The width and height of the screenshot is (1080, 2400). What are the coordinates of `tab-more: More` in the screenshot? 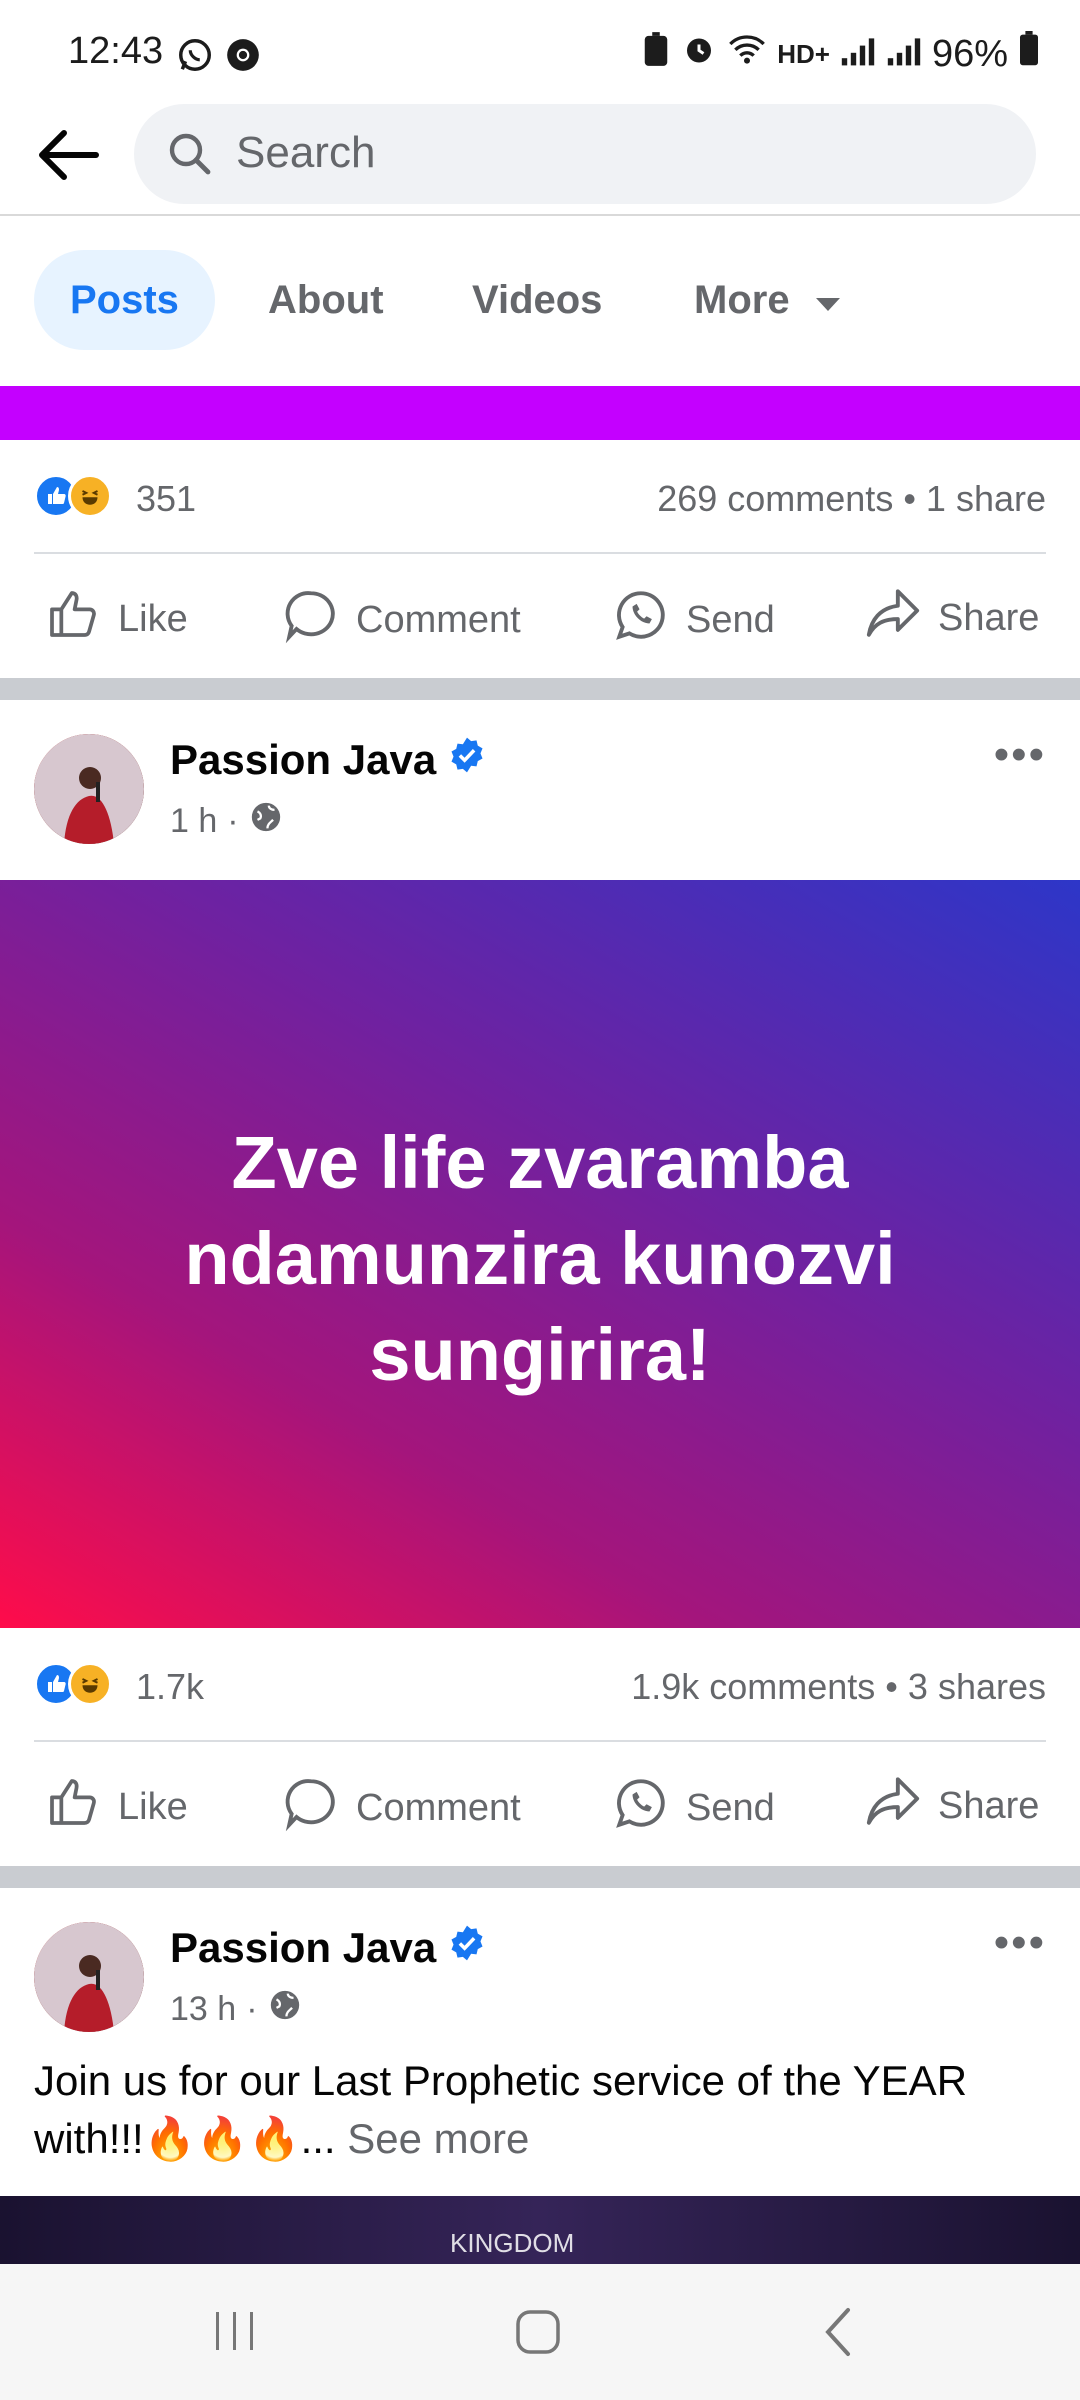 It's located at (768, 300).